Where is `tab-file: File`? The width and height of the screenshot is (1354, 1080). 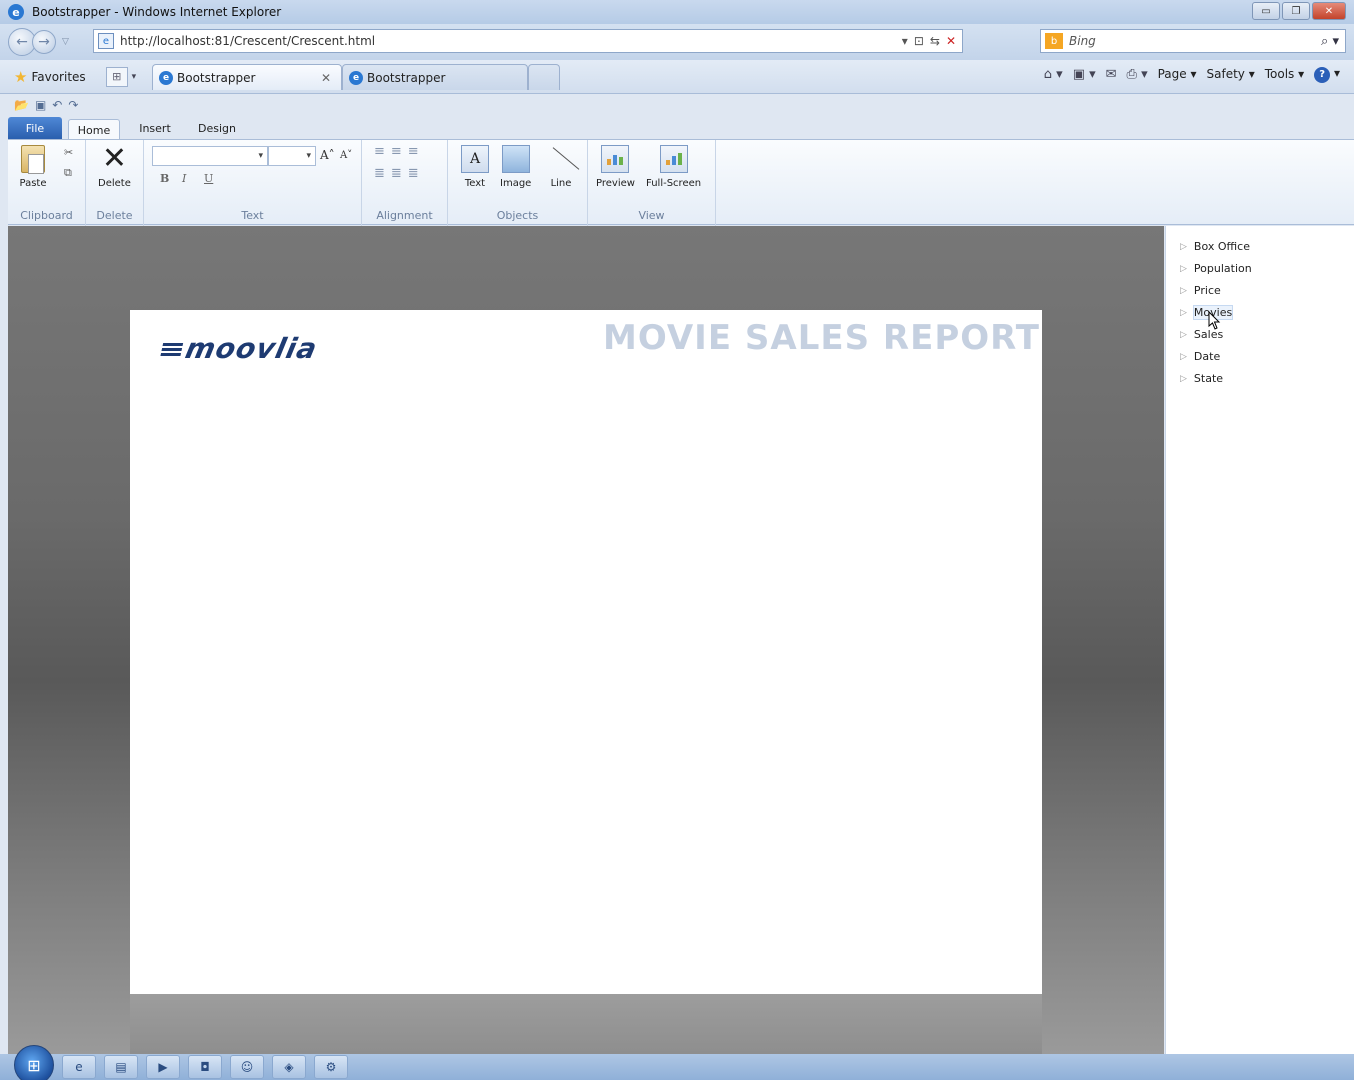 tab-file: File is located at coordinates (35, 128).